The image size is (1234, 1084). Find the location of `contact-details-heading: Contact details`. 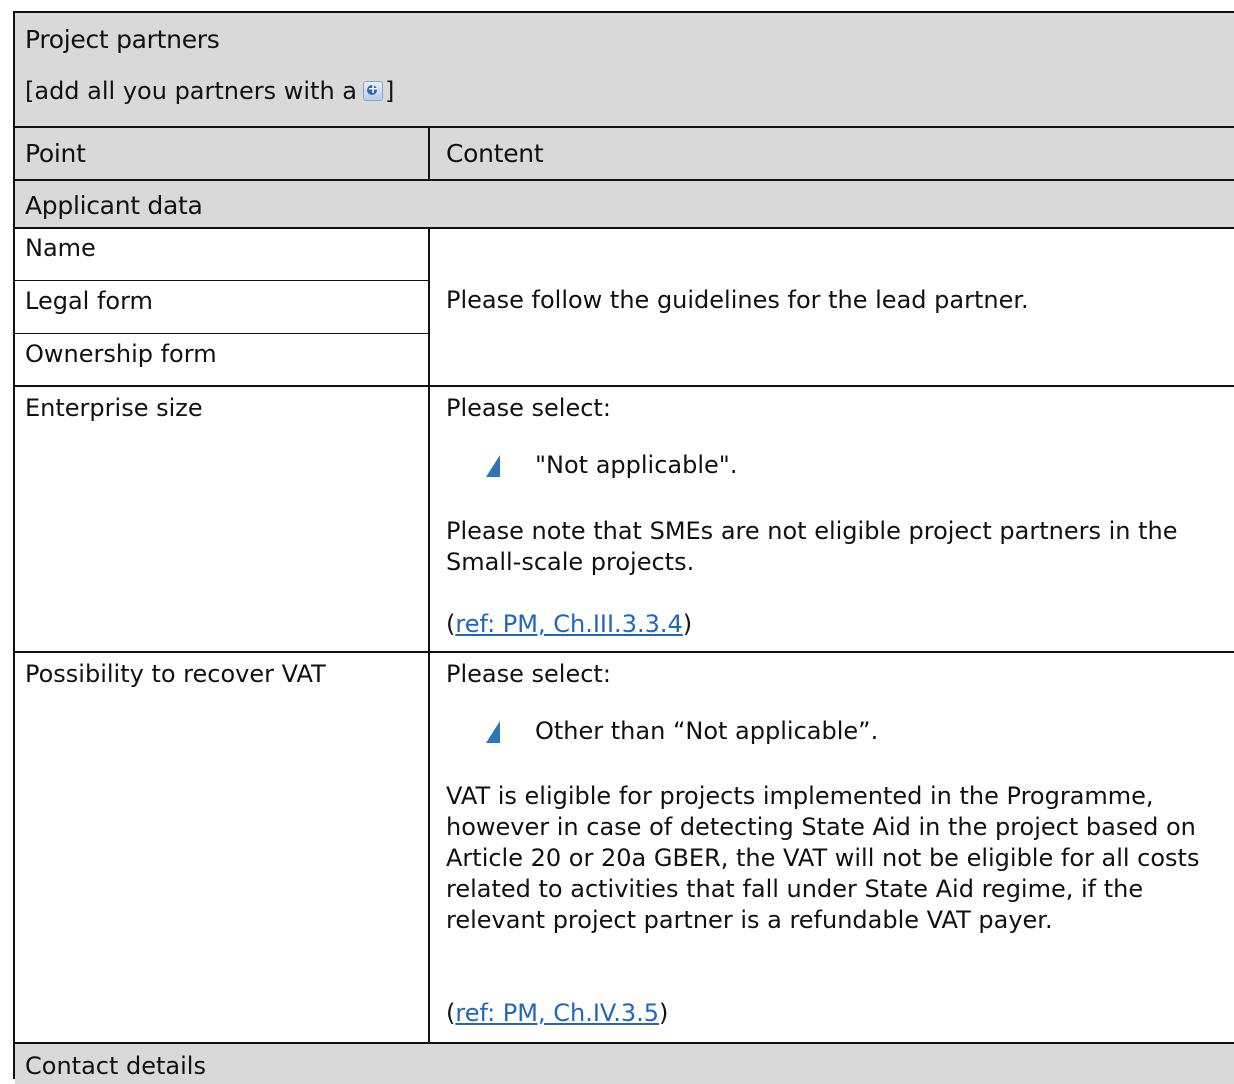

contact-details-heading: Contact details is located at coordinates (115, 1066).